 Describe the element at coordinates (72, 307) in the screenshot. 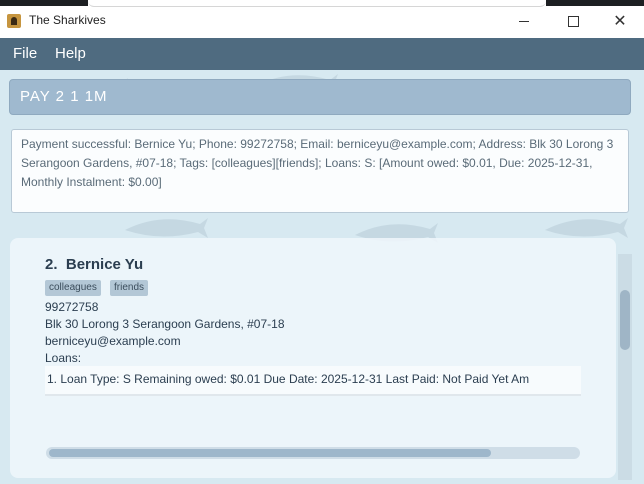

I see `phone-field: 99272758` at that location.